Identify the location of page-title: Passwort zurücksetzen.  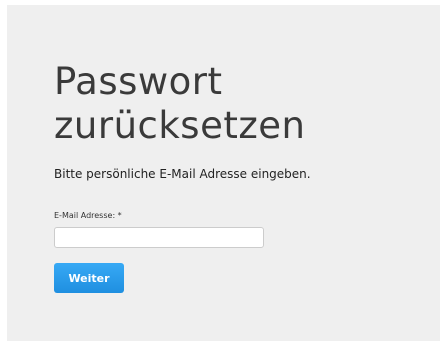
(180, 103).